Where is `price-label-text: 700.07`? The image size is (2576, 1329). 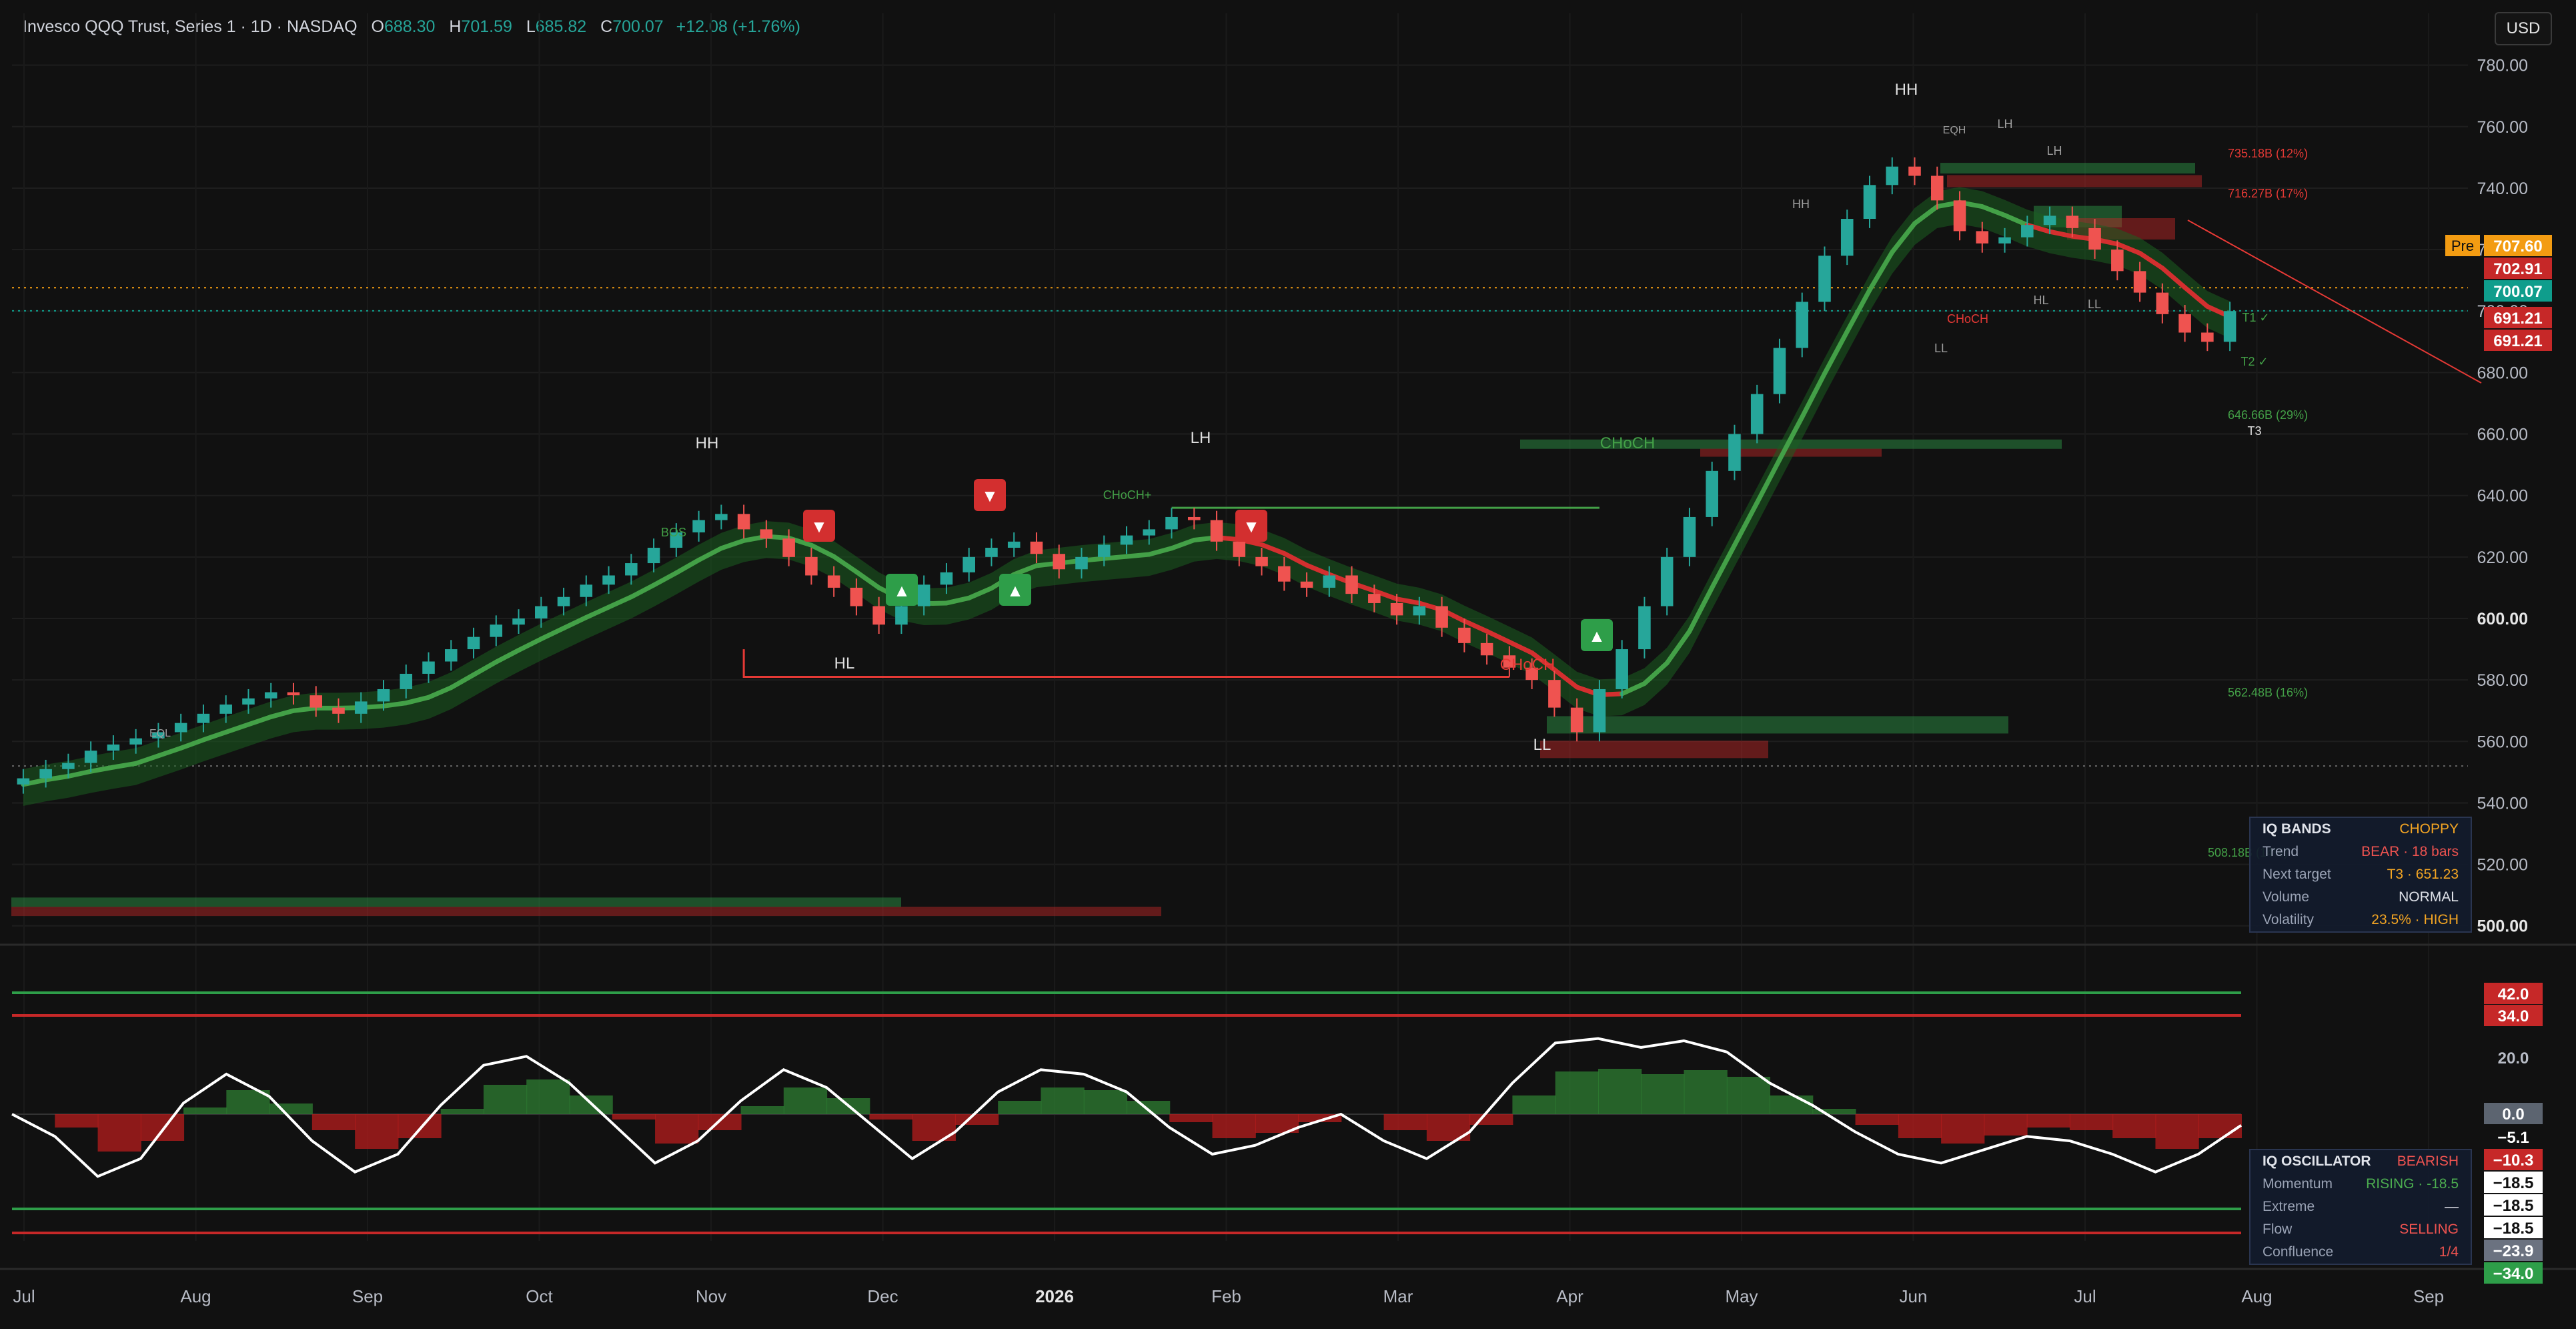 price-label-text: 700.07 is located at coordinates (2517, 292).